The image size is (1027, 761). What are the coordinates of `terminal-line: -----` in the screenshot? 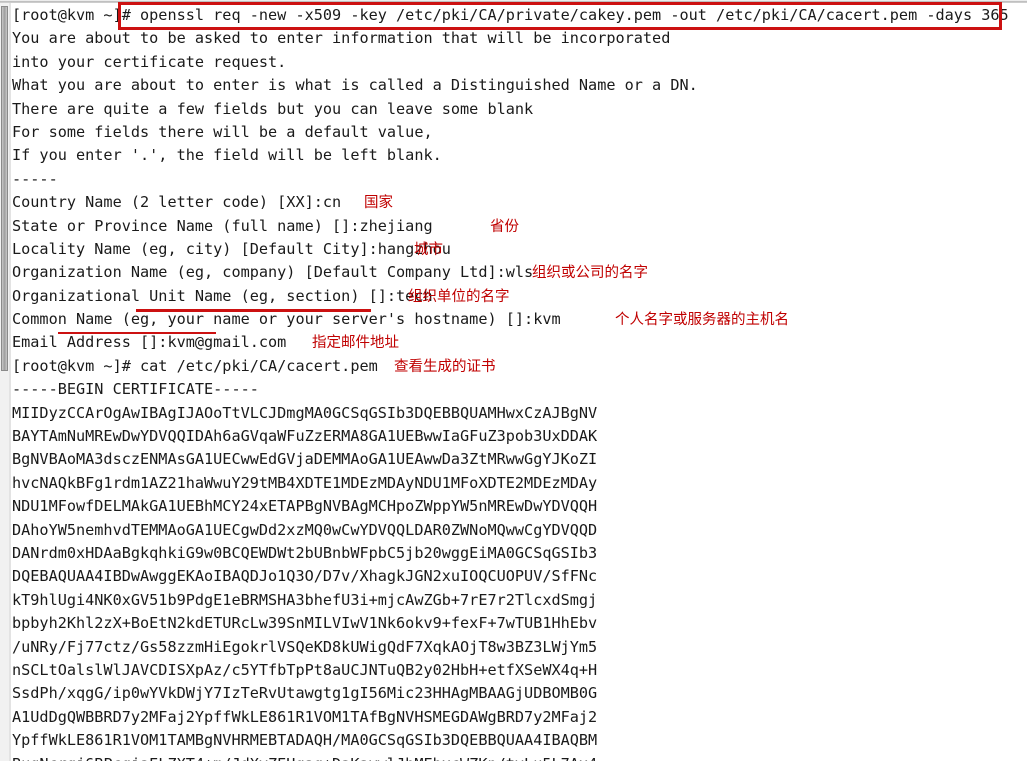 It's located at (519, 179).